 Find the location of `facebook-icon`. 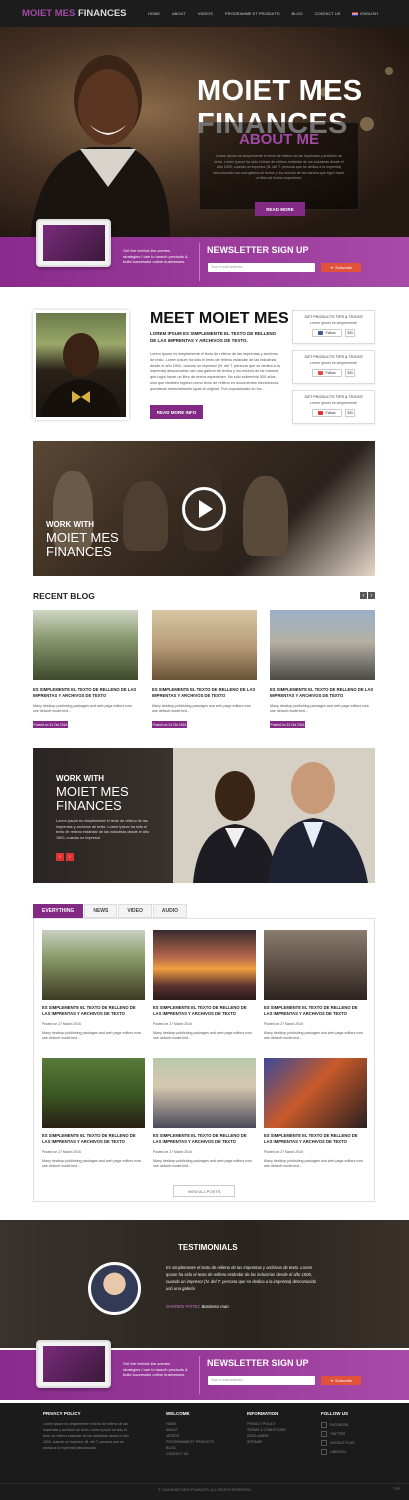

facebook-icon is located at coordinates (321, 333).